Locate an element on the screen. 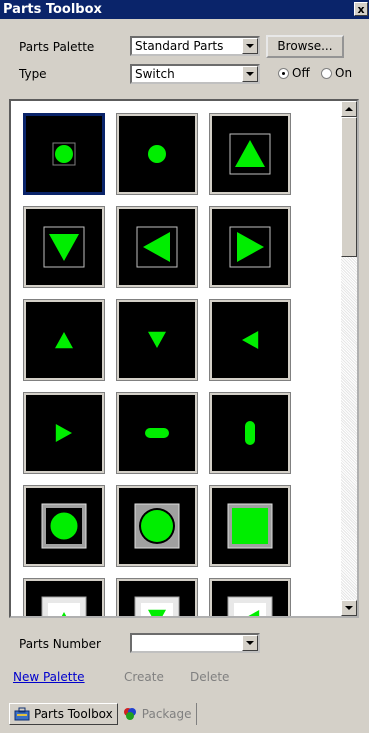 The width and height of the screenshot is (369, 733). triangle-up-icon is located at coordinates (64, 340).